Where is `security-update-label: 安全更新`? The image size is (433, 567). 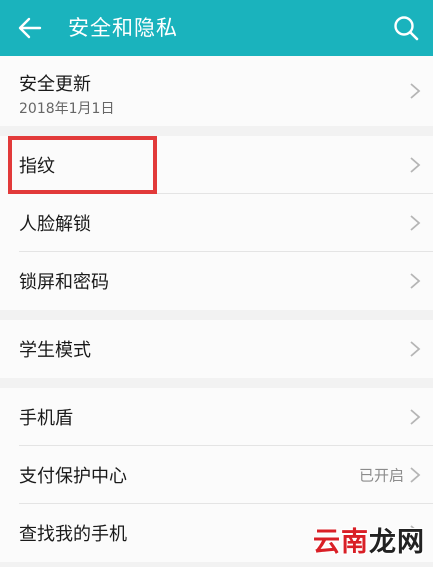 security-update-label: 安全更新 is located at coordinates (55, 84).